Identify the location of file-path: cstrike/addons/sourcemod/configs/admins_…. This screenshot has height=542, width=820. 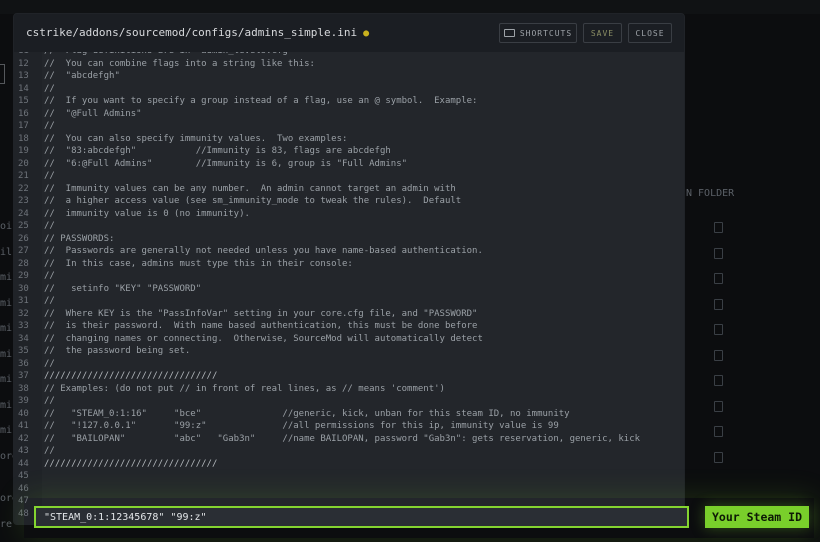
(192, 32).